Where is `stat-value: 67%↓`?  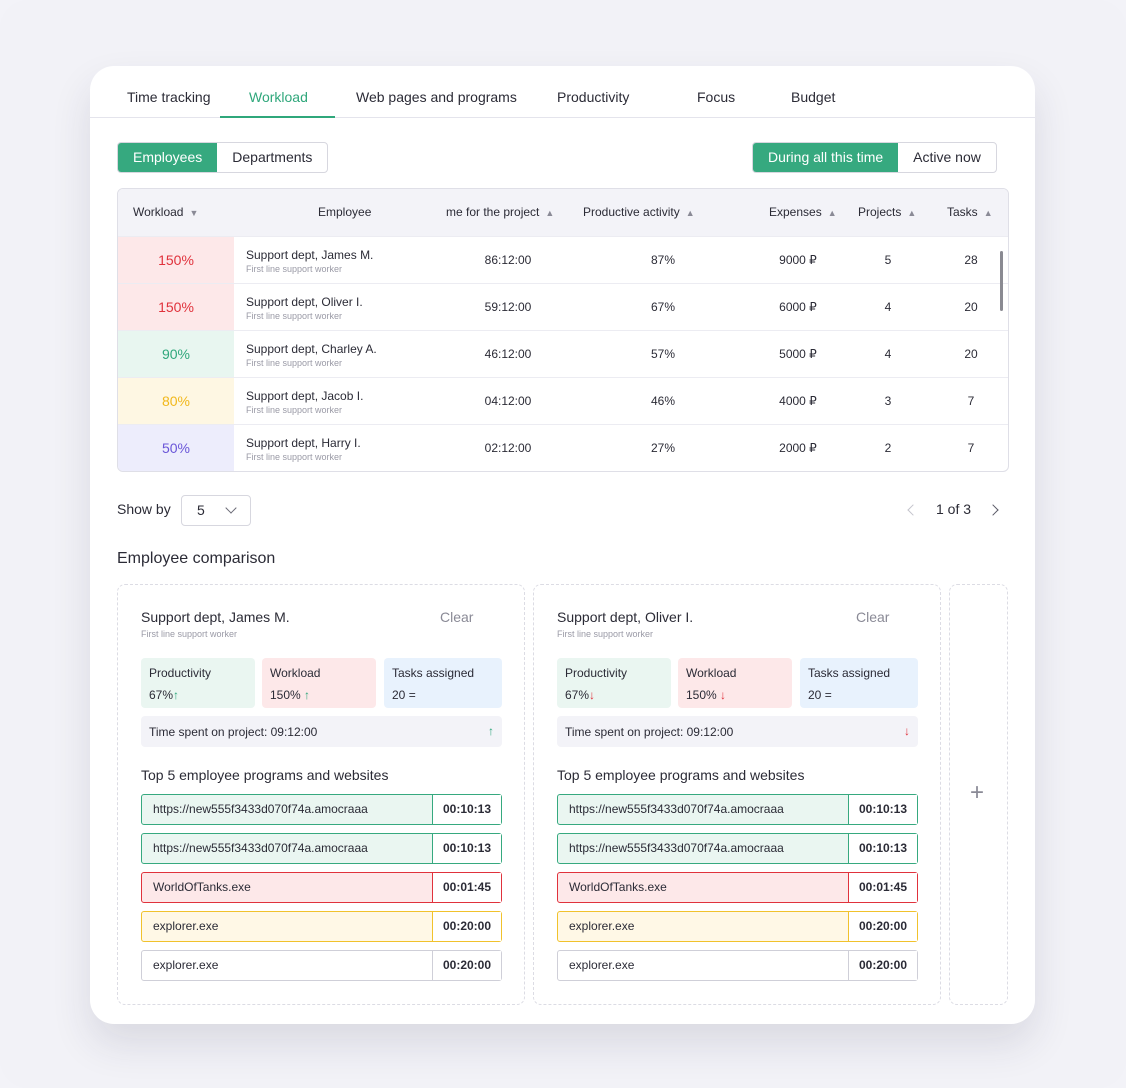
stat-value: 67%↓ is located at coordinates (580, 695).